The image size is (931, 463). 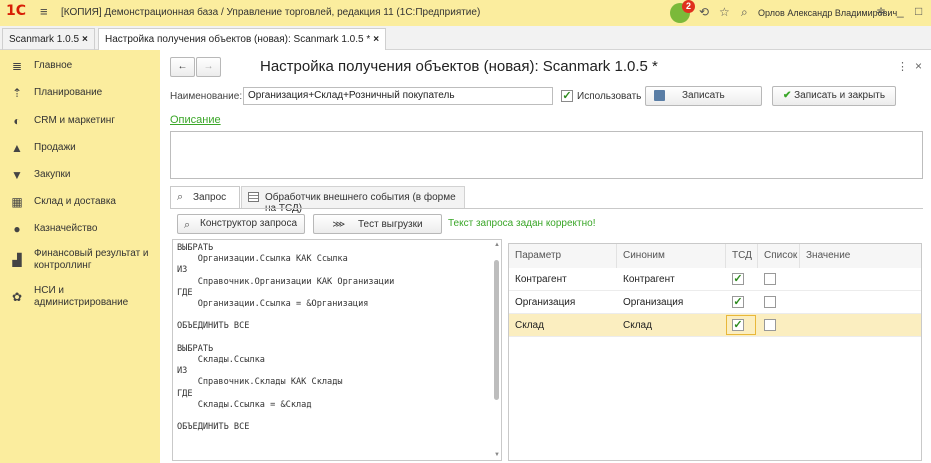 I want to click on sidebar-item-label: CRM и маркетинг, so click(x=74, y=120).